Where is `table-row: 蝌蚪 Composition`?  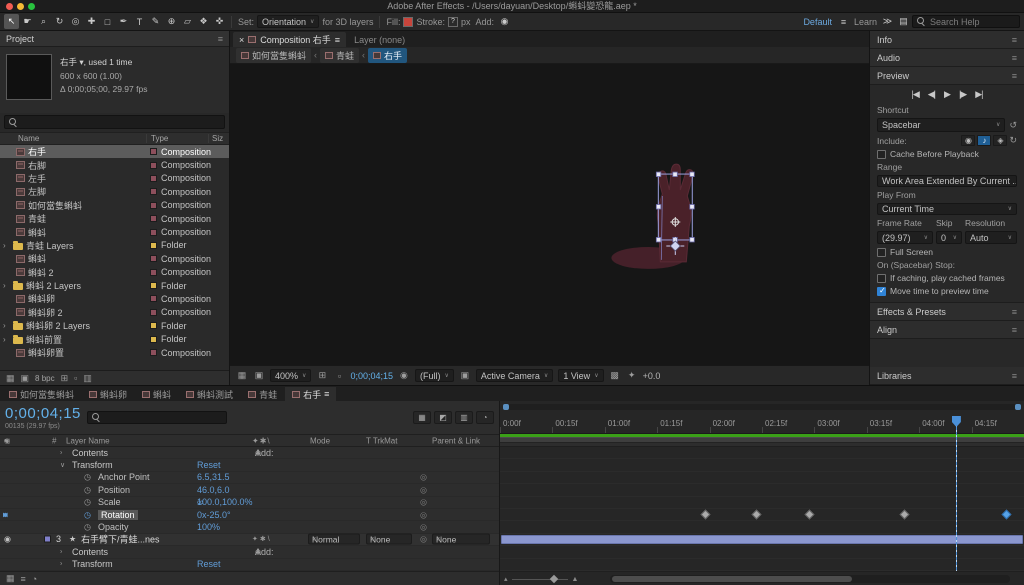
table-row: 蝌蚪 Composition is located at coordinates (114, 231).